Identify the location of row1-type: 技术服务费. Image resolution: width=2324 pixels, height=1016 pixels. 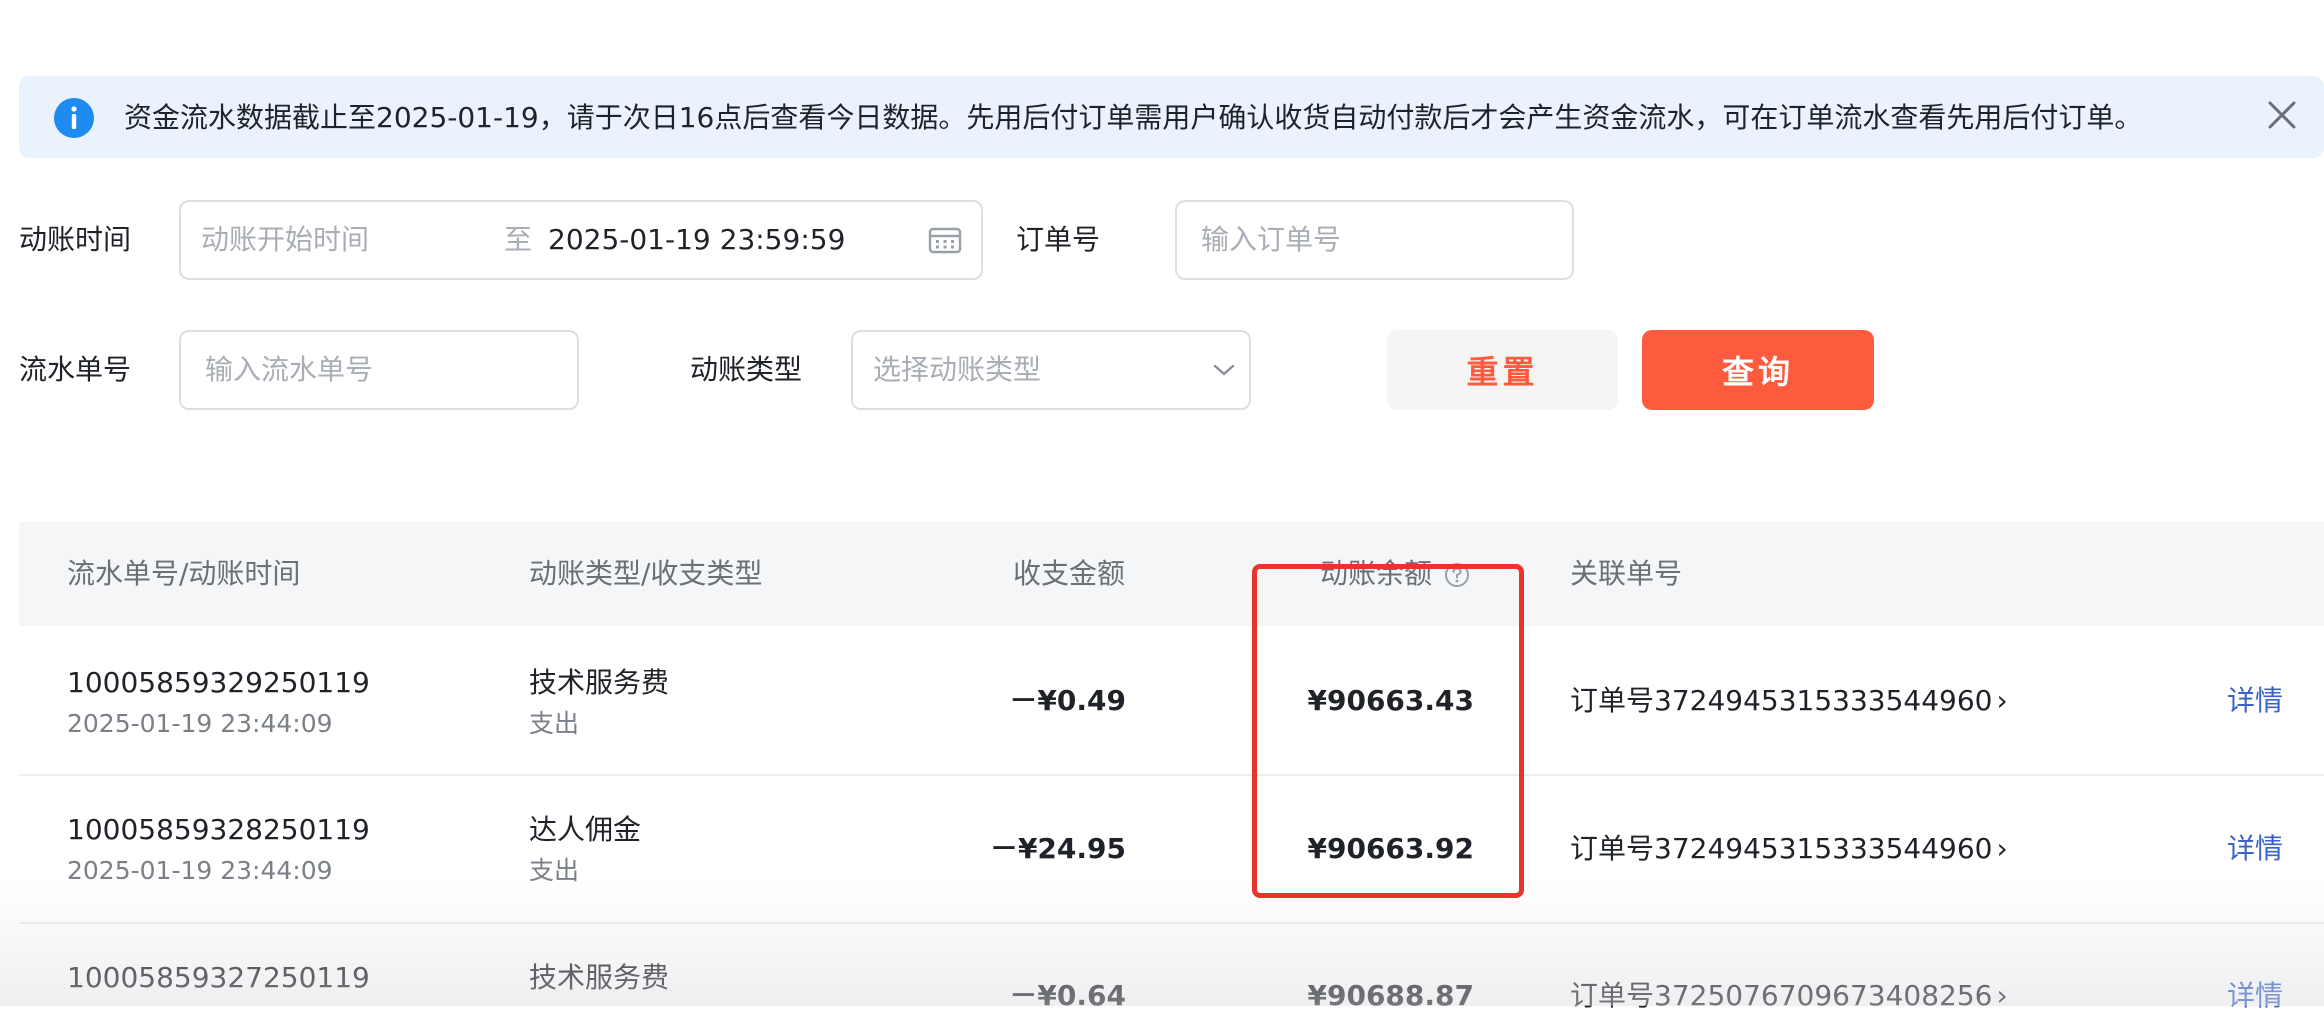
(599, 682).